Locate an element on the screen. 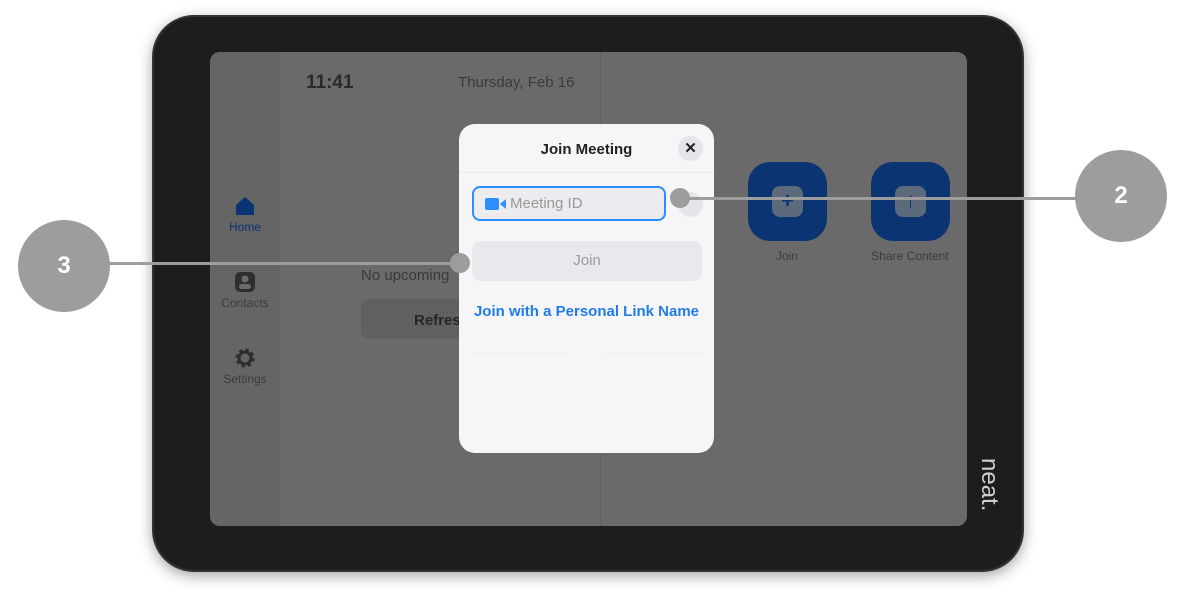  gear-icon is located at coordinates (245, 358).